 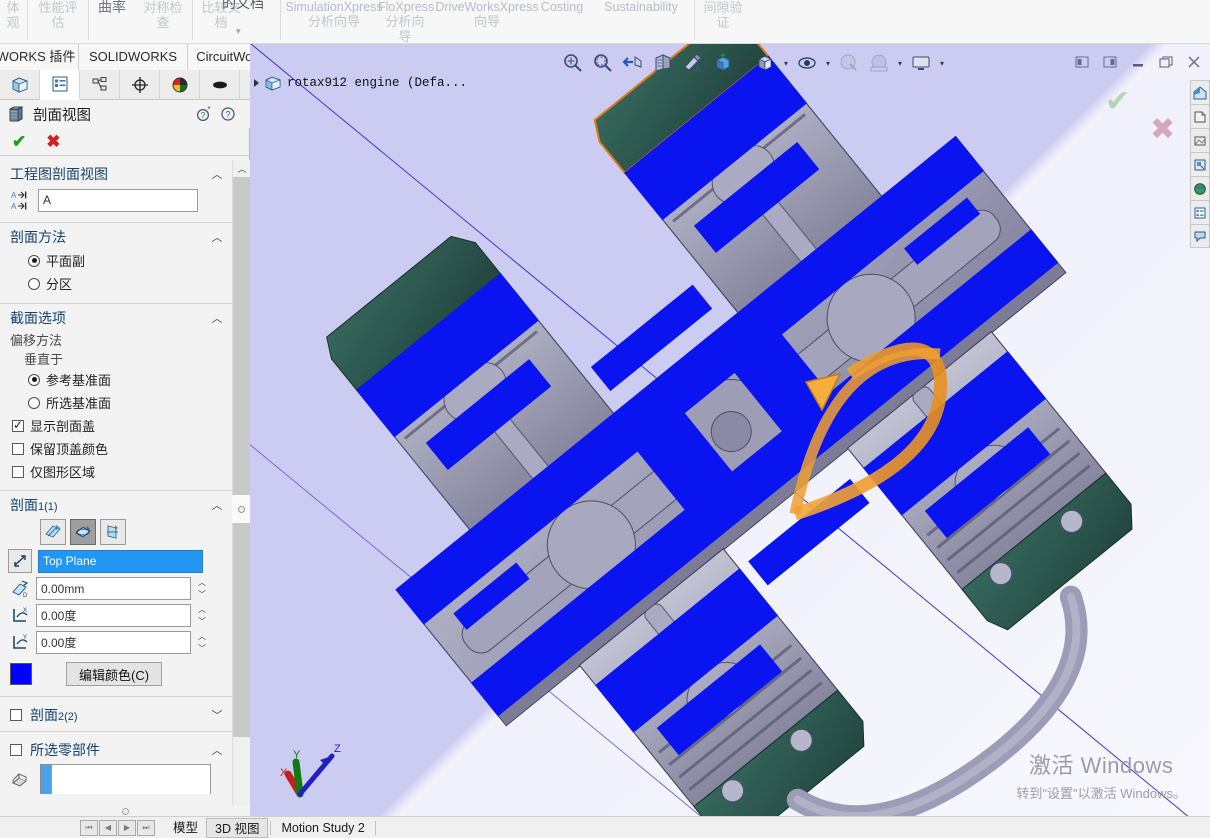 I want to click on appearance-page-icon, so click(x=1200, y=116).